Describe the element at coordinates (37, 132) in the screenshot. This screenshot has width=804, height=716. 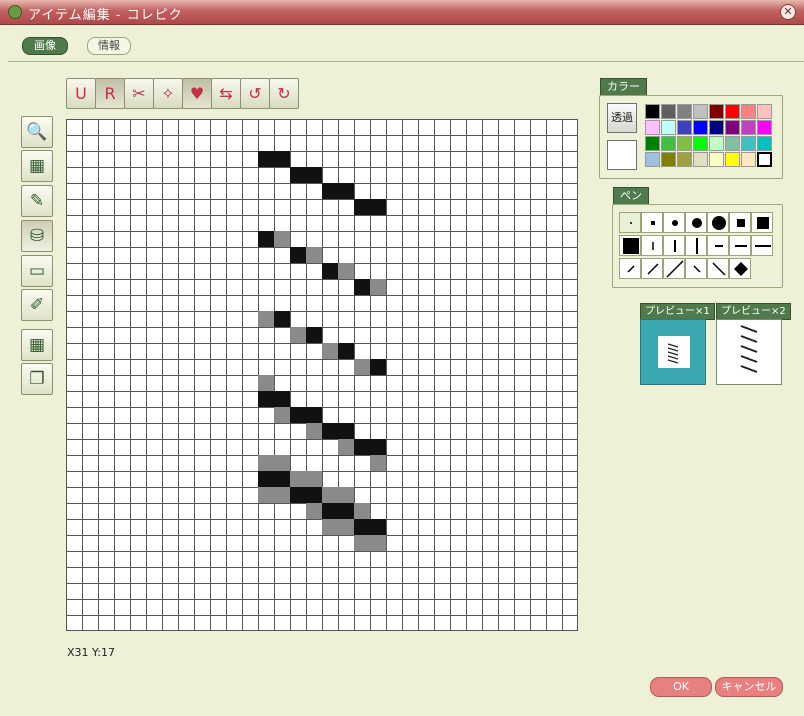
I see `zoom-tool: 🔍` at that location.